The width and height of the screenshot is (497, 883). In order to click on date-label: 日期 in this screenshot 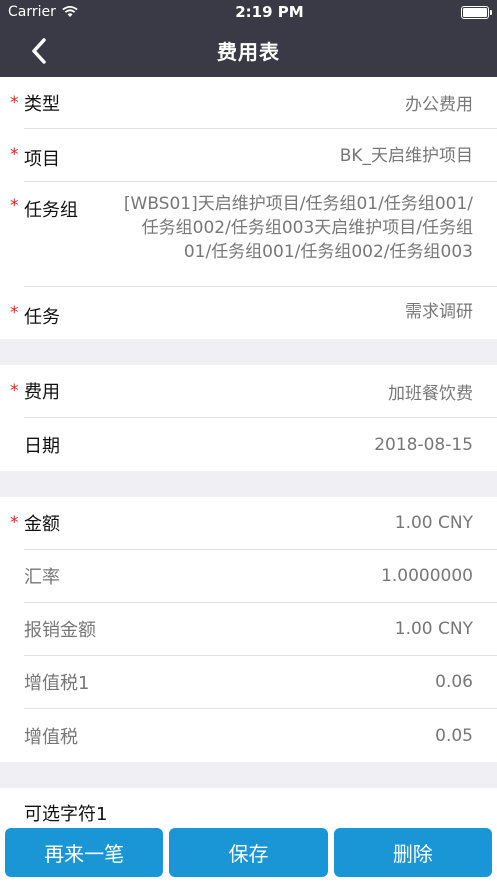, I will do `click(42, 446)`.